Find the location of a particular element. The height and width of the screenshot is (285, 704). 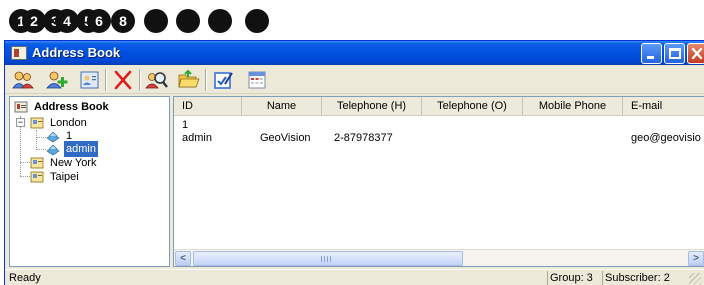

tree-group-taipei: Taipei is located at coordinates (70, 177).